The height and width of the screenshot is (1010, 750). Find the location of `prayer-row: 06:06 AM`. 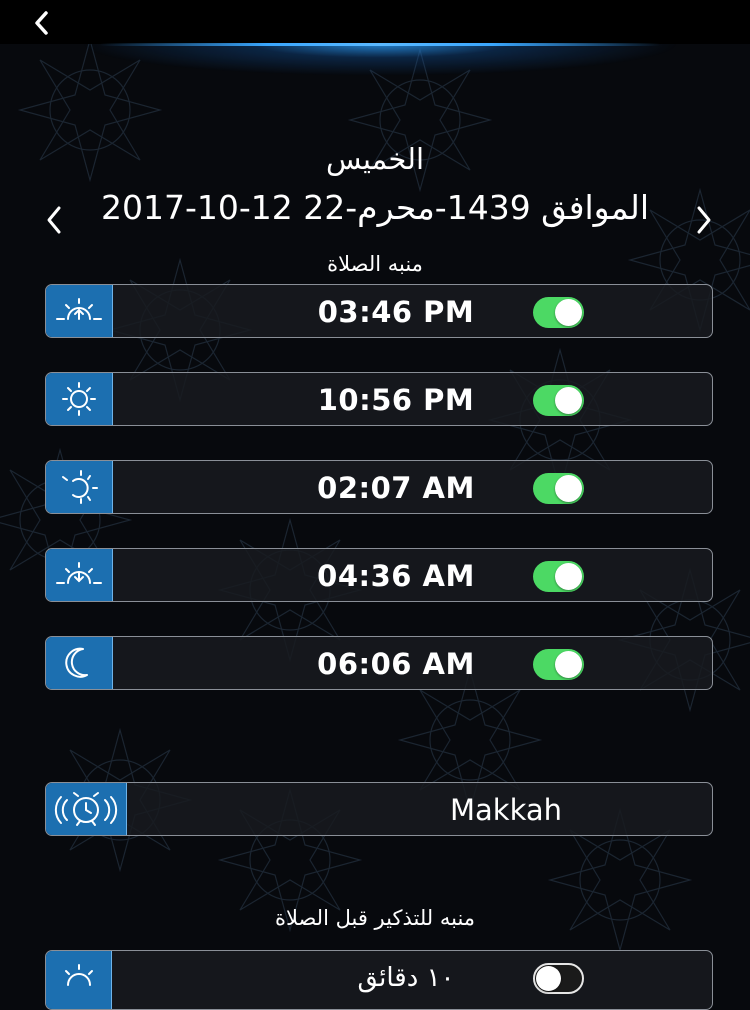

prayer-row: 06:06 AM is located at coordinates (379, 663).